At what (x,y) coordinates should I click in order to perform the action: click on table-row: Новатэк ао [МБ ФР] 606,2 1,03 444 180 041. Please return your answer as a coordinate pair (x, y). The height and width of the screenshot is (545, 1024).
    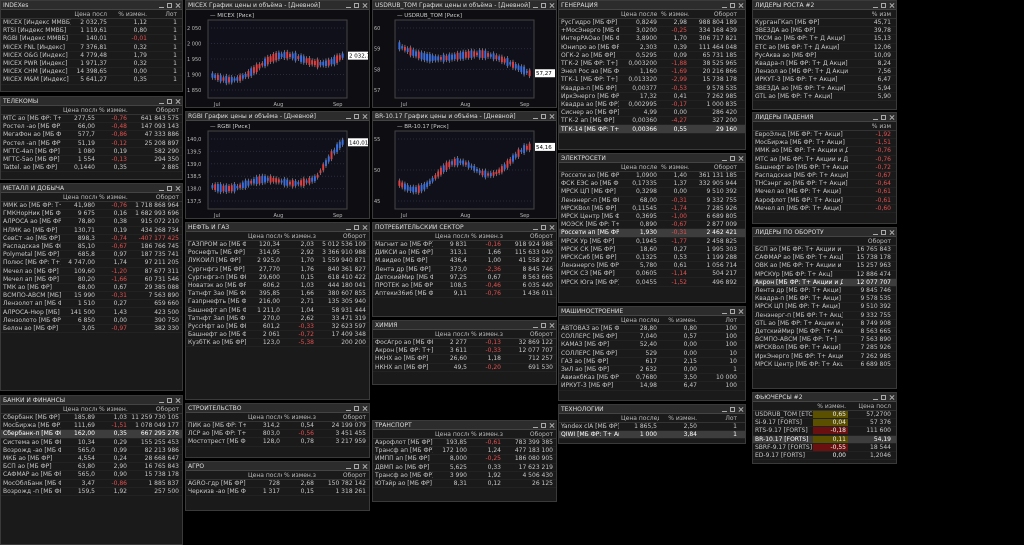
    Looking at the image, I should click on (277, 286).